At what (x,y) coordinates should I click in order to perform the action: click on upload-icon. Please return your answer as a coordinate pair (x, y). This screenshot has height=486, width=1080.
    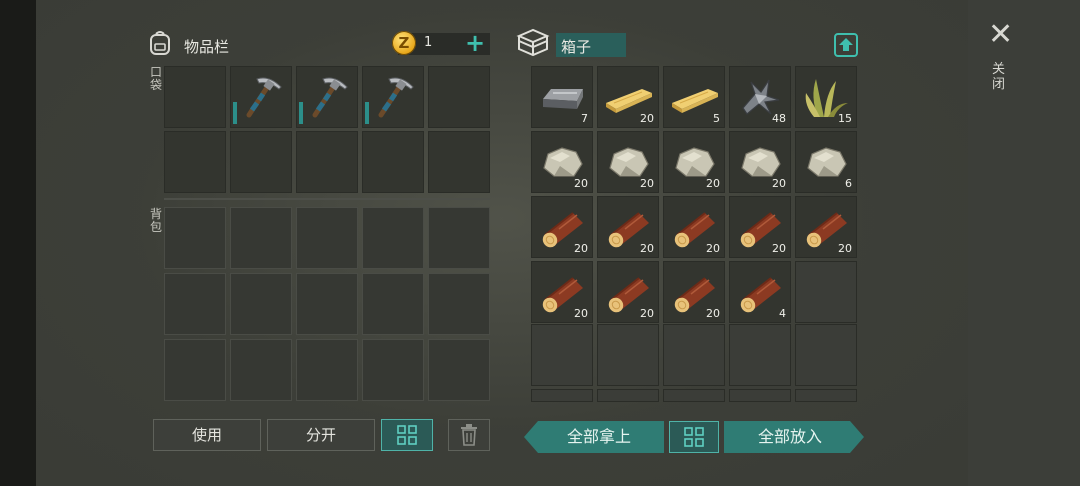
    Looking at the image, I should click on (846, 45).